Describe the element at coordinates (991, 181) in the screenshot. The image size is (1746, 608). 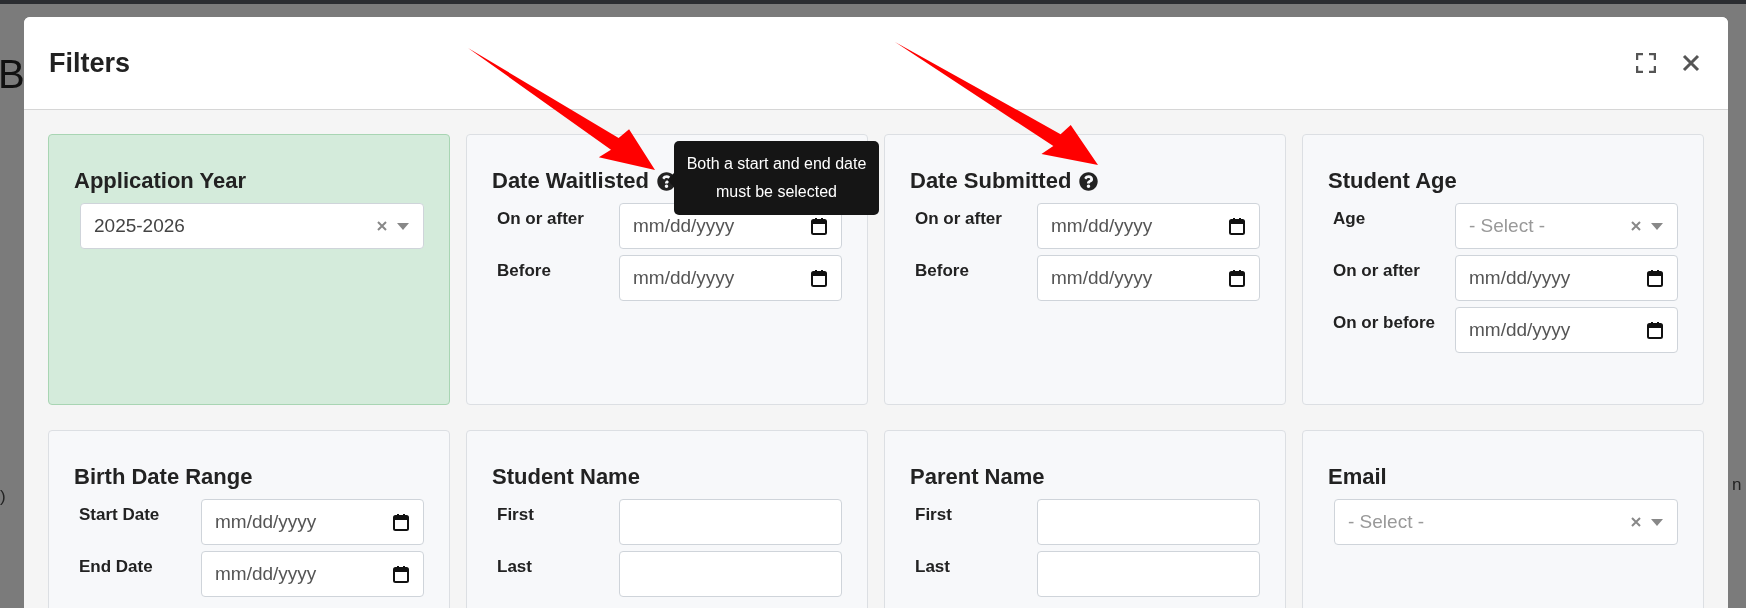
I see `card-title: Date Submitted` at that location.